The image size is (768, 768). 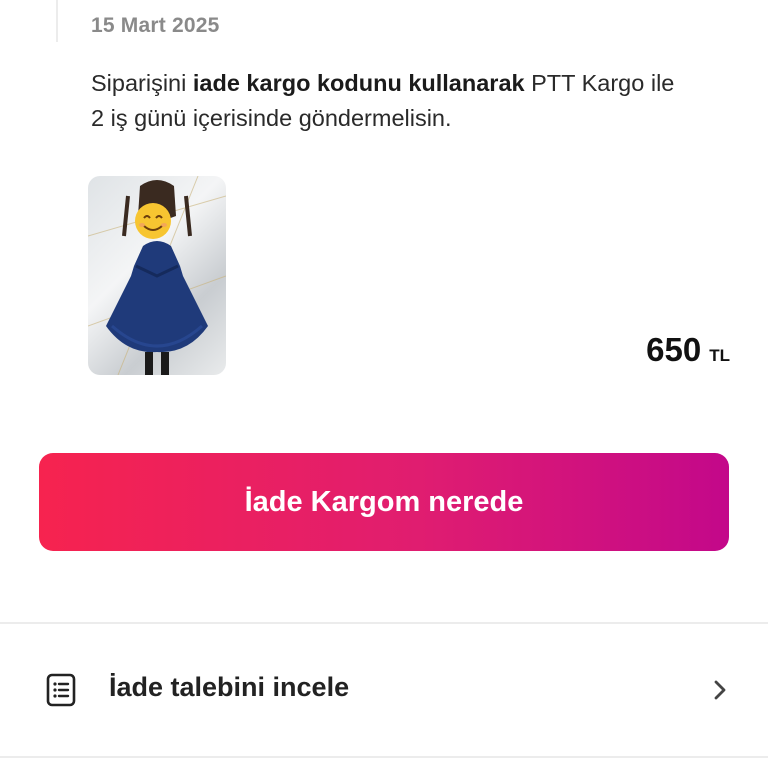 What do you see at coordinates (142, 83) in the screenshot?
I see `instructions-text-start: Siparişini` at bounding box center [142, 83].